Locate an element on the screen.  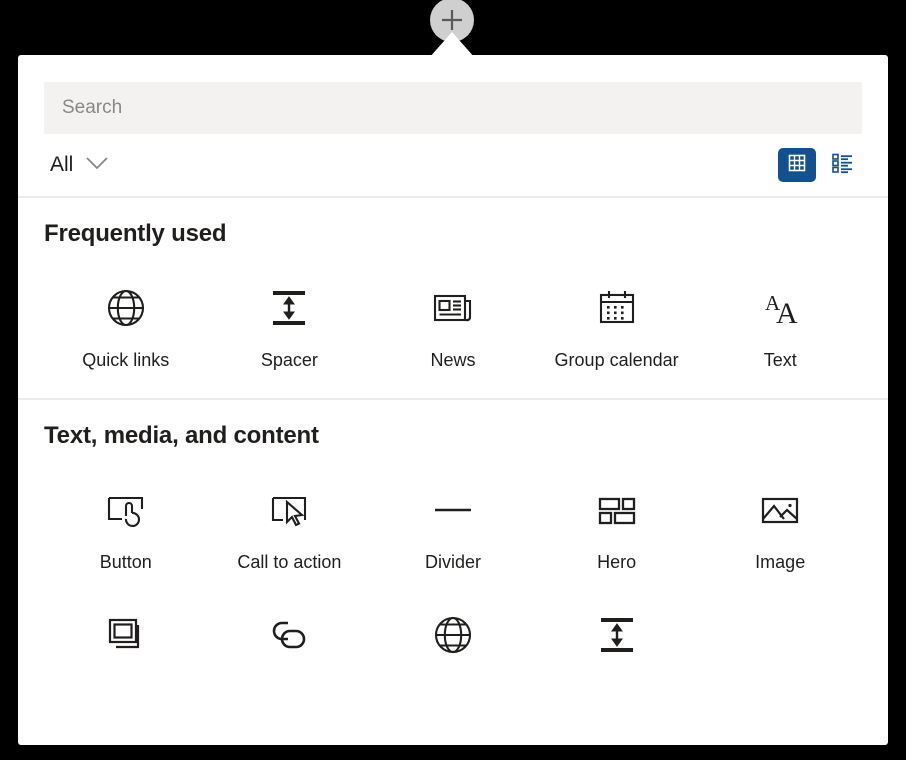
grid-icon is located at coordinates (797, 165).